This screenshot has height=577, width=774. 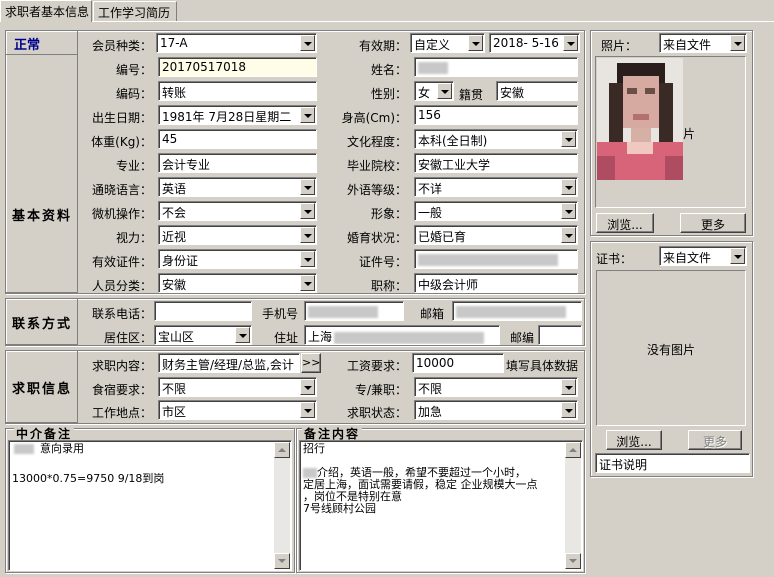 I want to click on phone-field, so click(x=203, y=311).